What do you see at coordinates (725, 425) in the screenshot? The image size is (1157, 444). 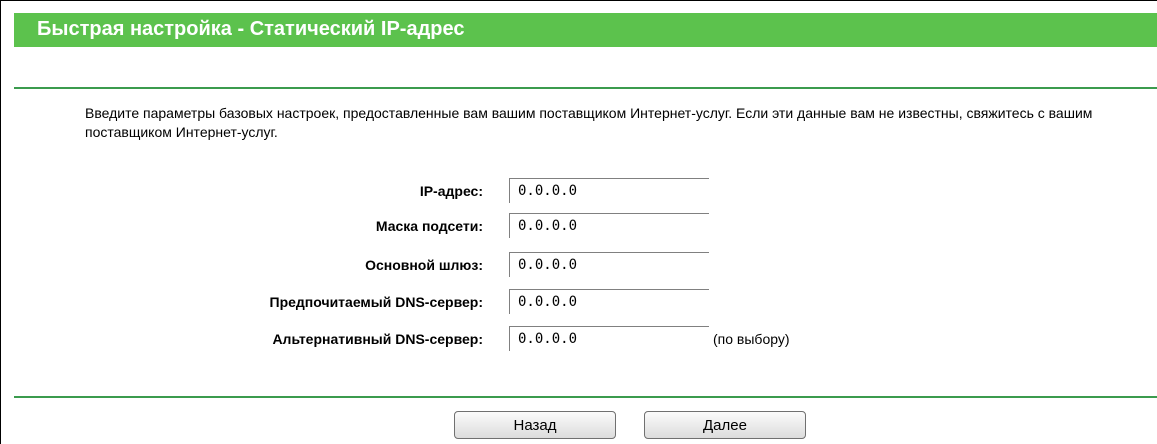 I see `next-button: Далее` at bounding box center [725, 425].